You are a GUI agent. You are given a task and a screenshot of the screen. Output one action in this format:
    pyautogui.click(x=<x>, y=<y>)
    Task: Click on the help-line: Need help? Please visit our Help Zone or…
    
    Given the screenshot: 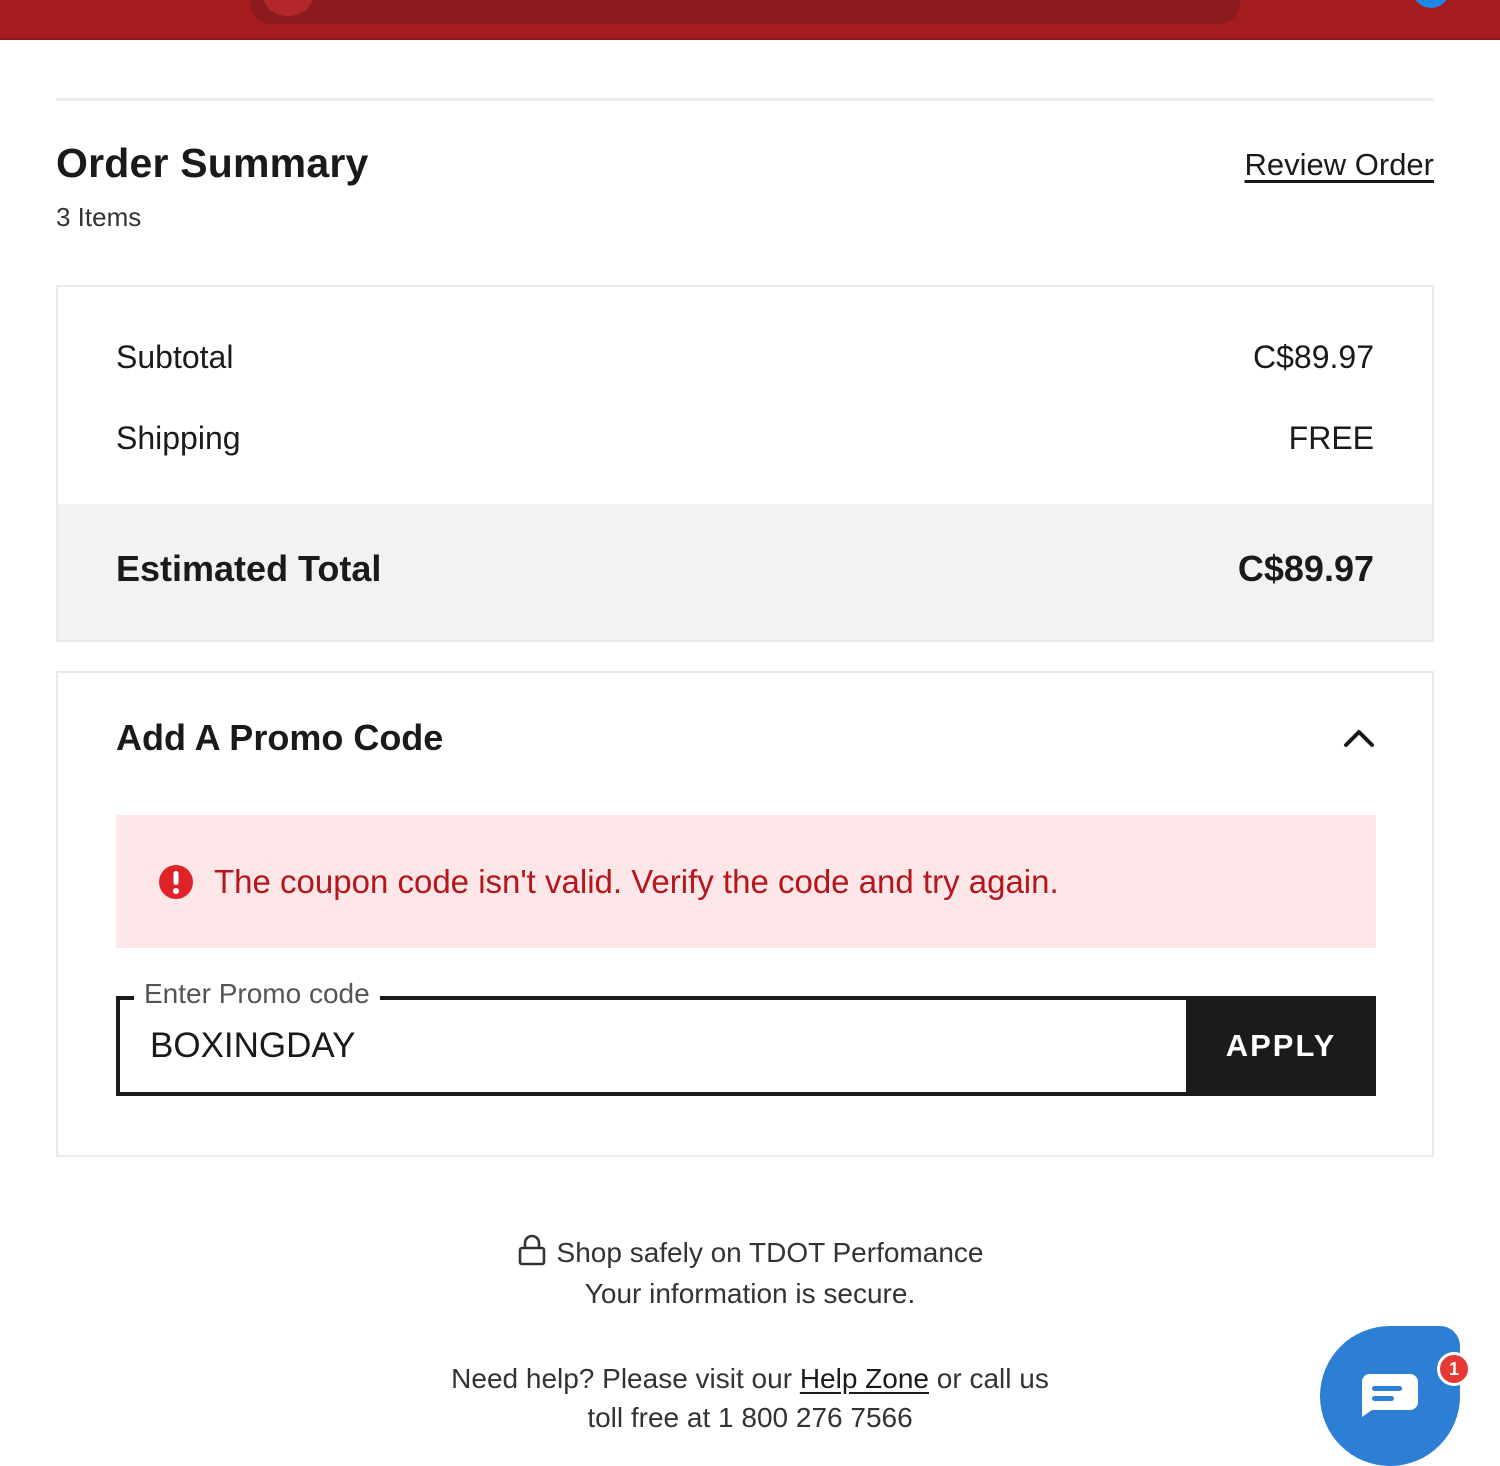 What is the action you would take?
    pyautogui.click(x=750, y=1379)
    